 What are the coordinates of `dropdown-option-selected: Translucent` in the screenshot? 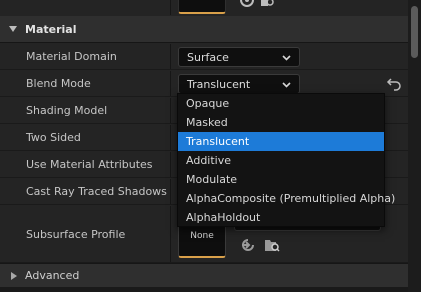 It's located at (281, 141).